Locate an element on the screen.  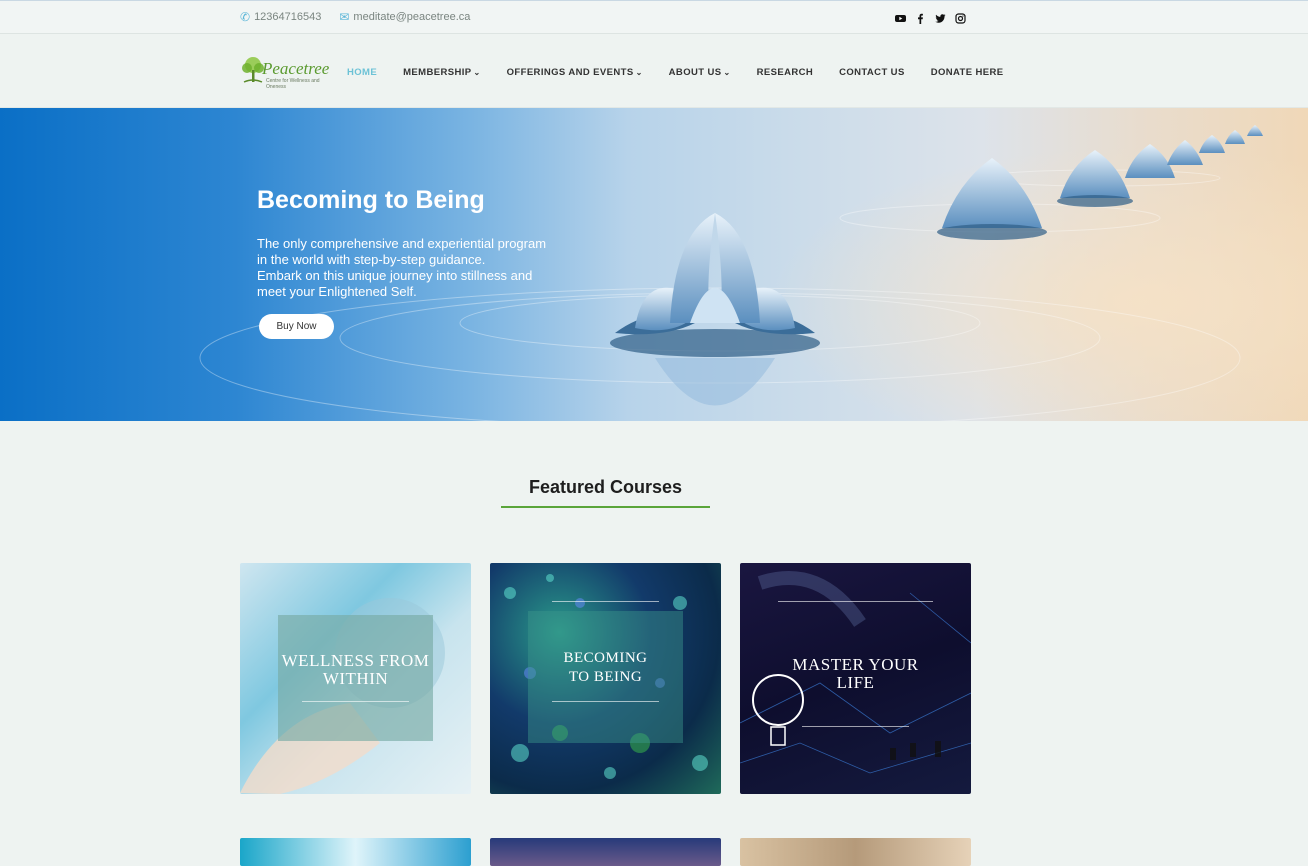
menu-item-about-us: ABOUT US ⌄ is located at coordinates (700, 72).